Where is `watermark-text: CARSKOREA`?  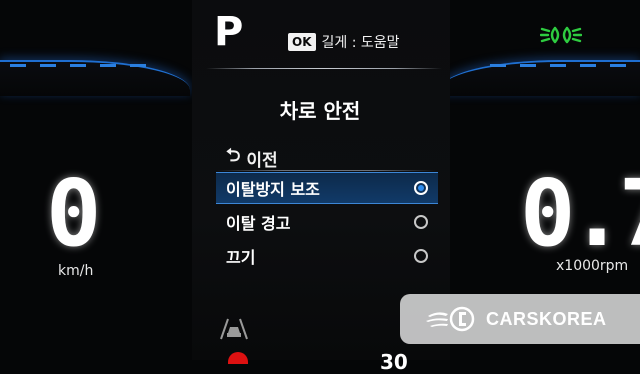 watermark-text: CARSKOREA is located at coordinates (546, 318).